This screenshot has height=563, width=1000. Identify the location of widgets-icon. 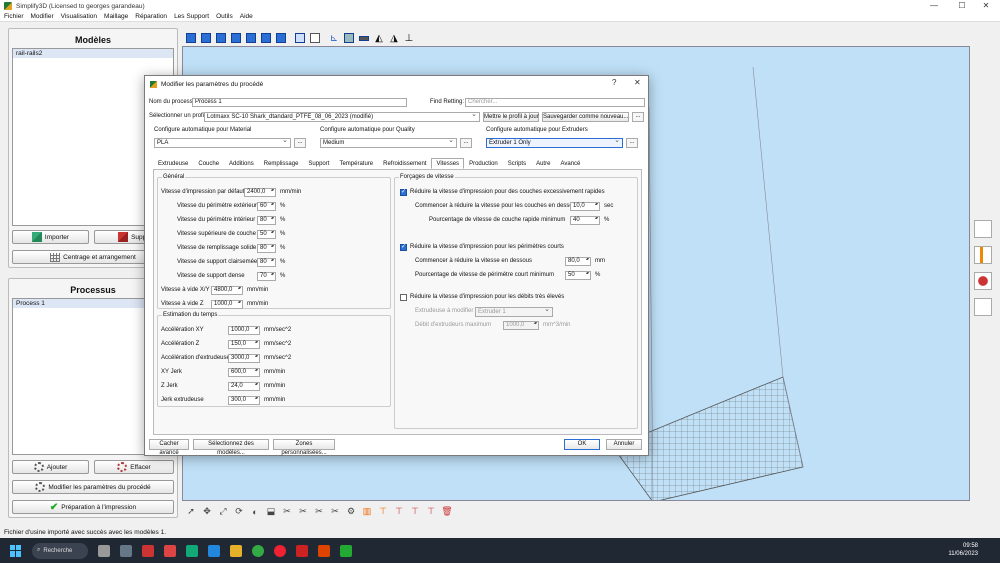
(126, 550).